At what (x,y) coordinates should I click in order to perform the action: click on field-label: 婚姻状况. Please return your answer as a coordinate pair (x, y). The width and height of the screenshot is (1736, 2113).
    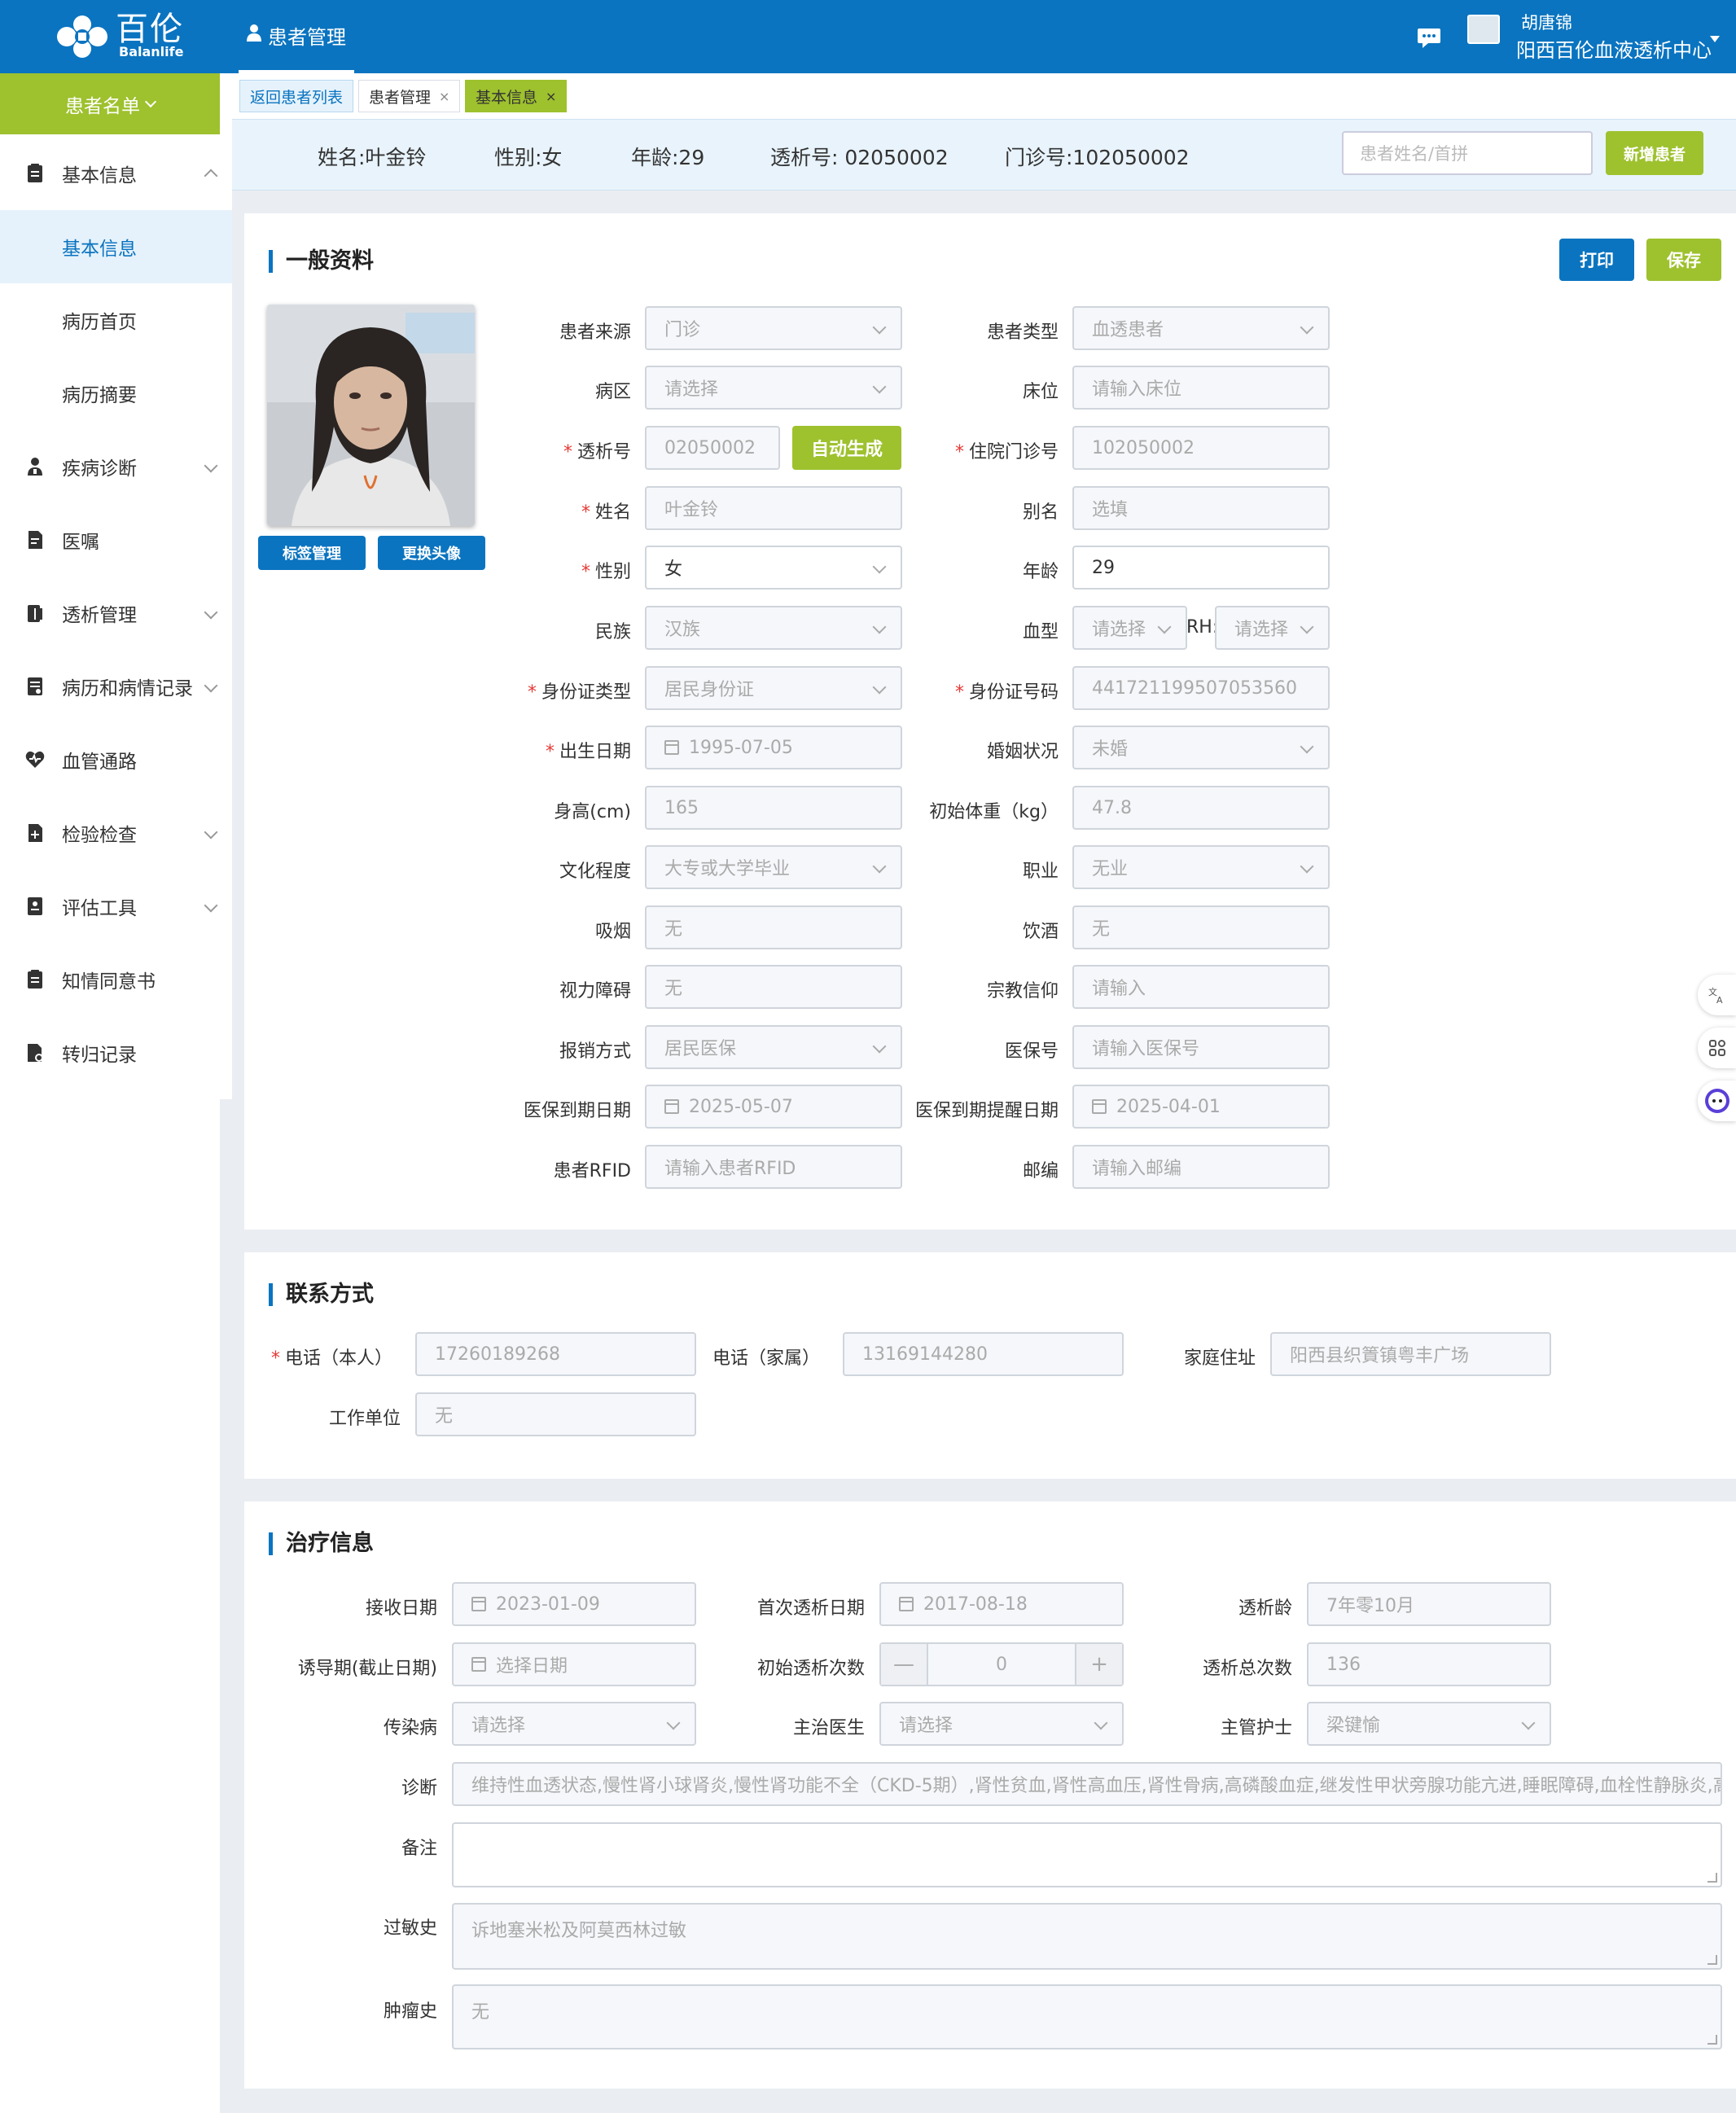
    Looking at the image, I should click on (1022, 752).